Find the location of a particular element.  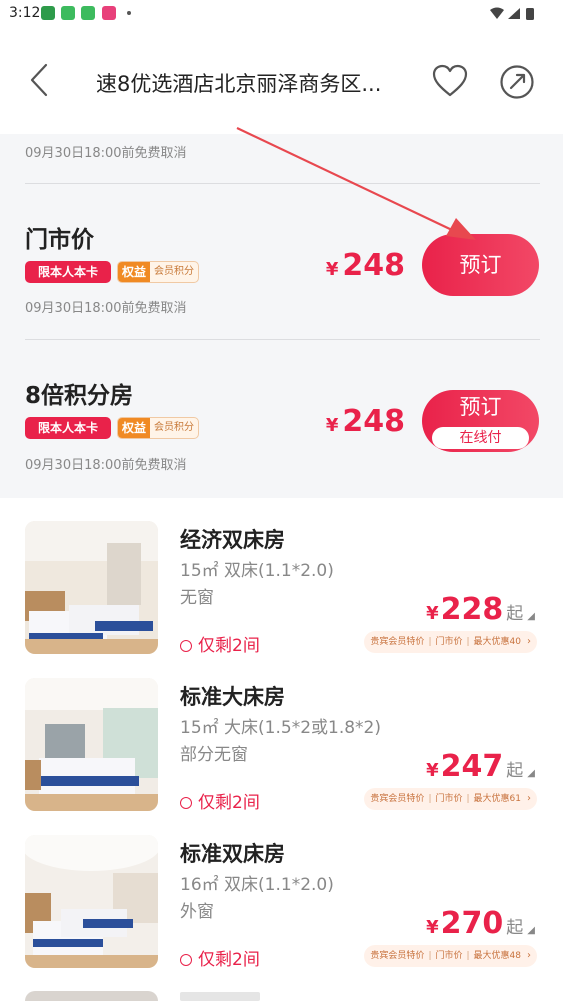

heart-icon is located at coordinates (450, 80).